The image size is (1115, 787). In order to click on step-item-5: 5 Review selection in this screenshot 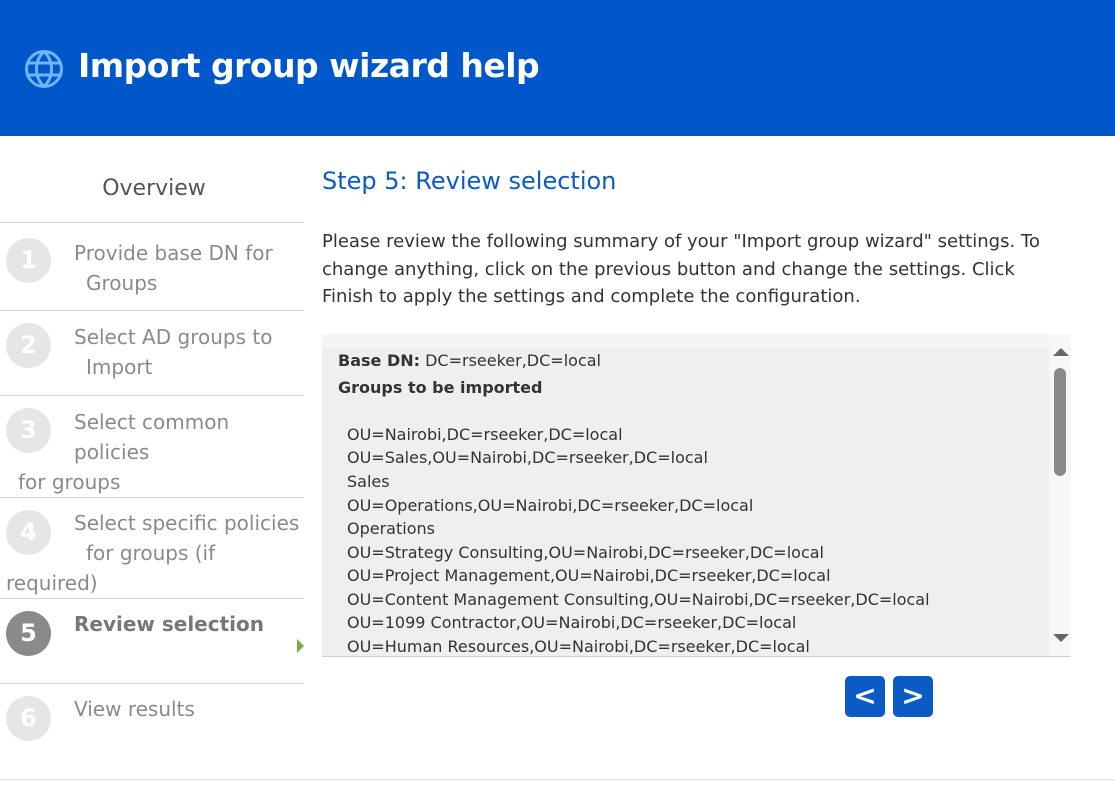, I will do `click(152, 641)`.